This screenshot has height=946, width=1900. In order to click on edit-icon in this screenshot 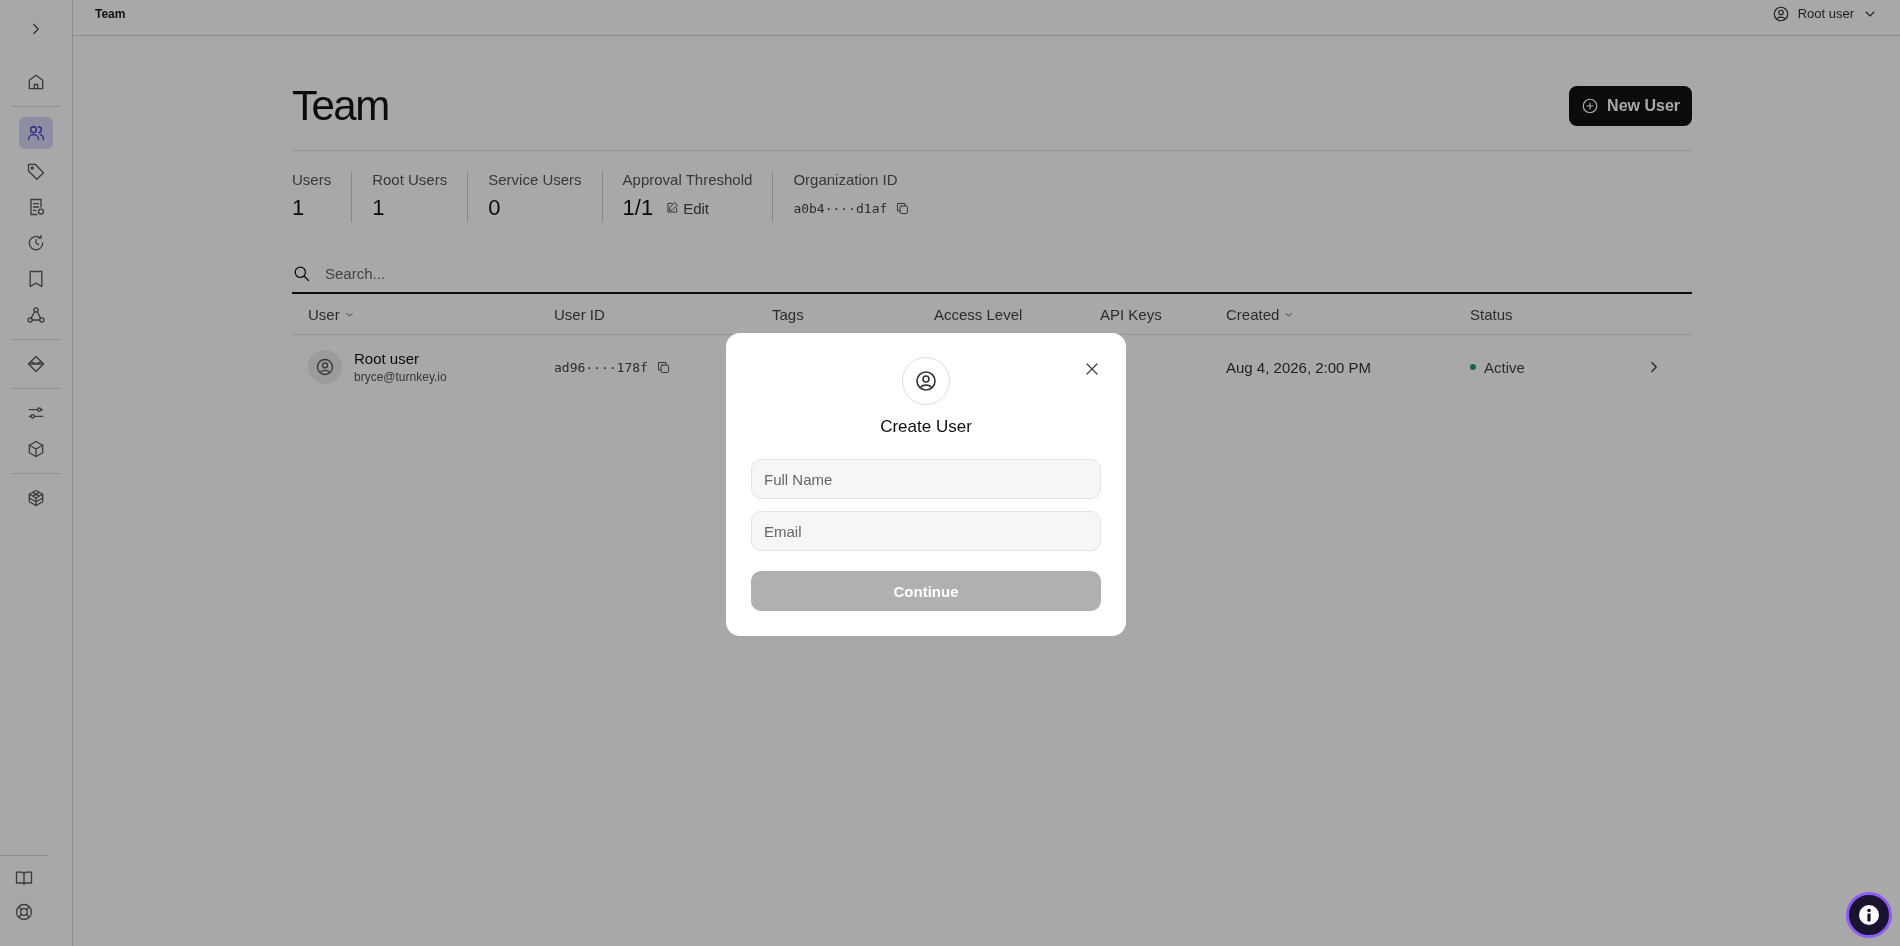, I will do `click(672, 208)`.